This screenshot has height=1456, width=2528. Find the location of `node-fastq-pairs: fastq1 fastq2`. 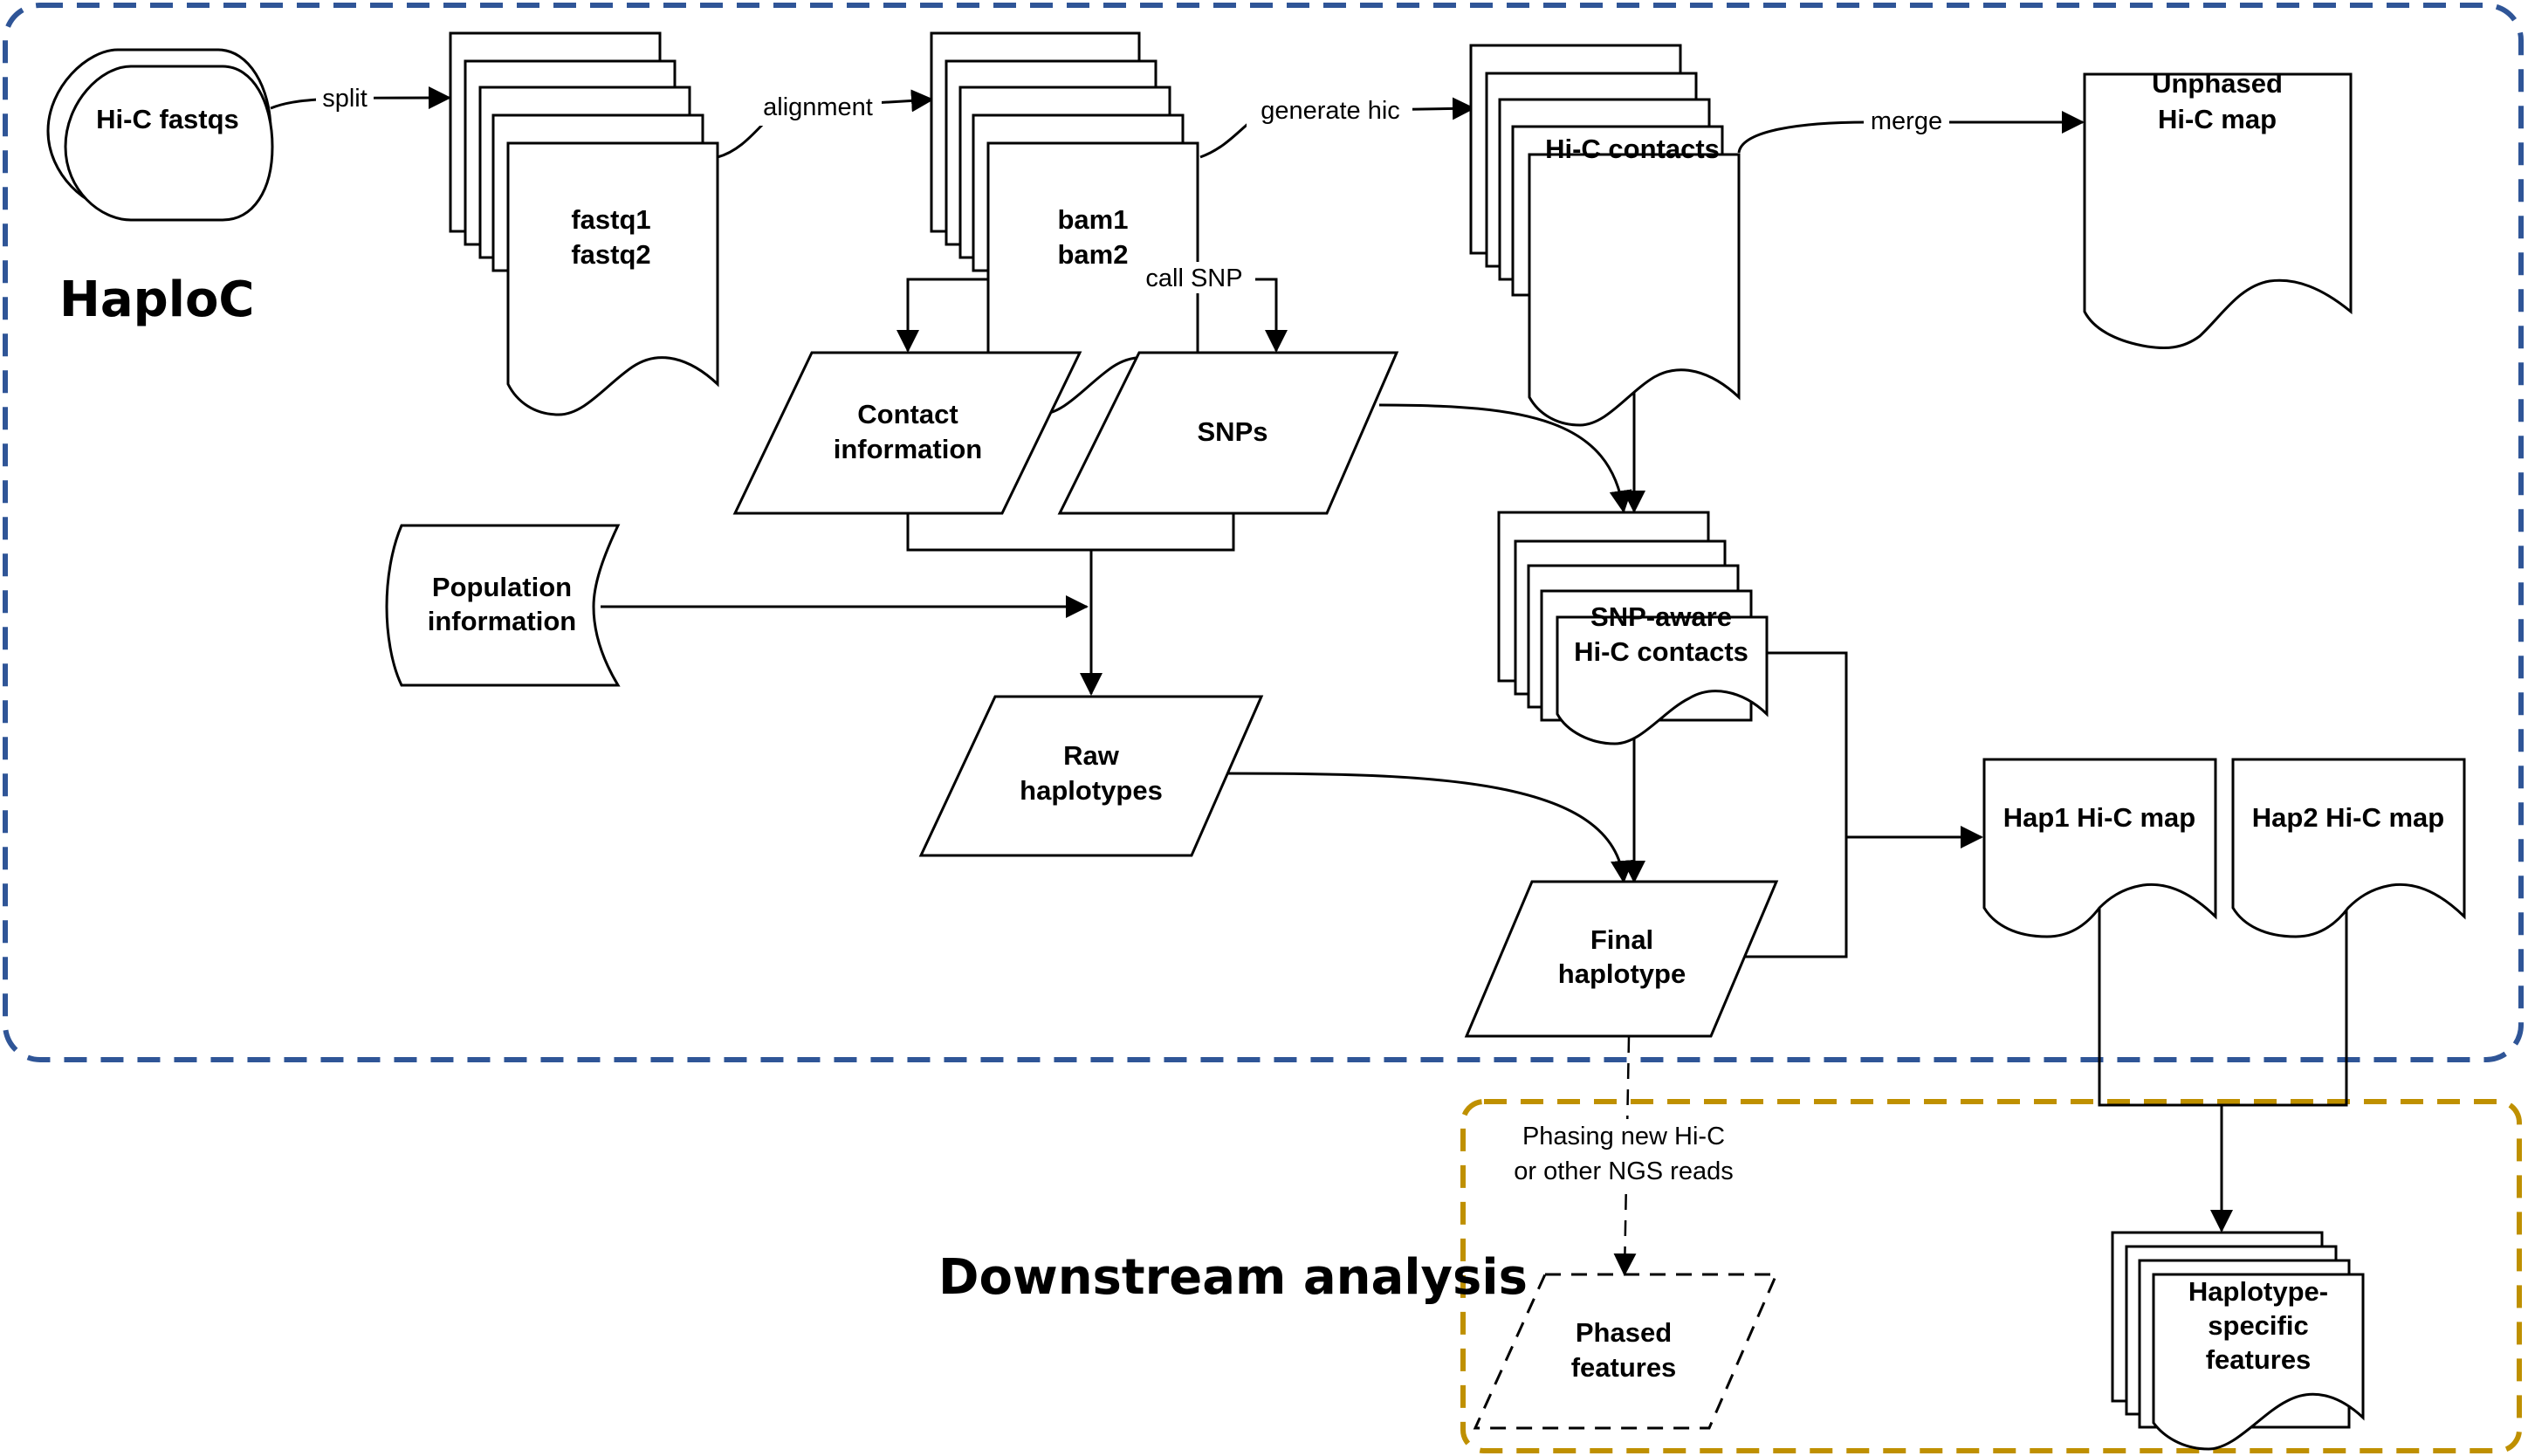

node-fastq-pairs: fastq1 fastq2 is located at coordinates (584, 223).